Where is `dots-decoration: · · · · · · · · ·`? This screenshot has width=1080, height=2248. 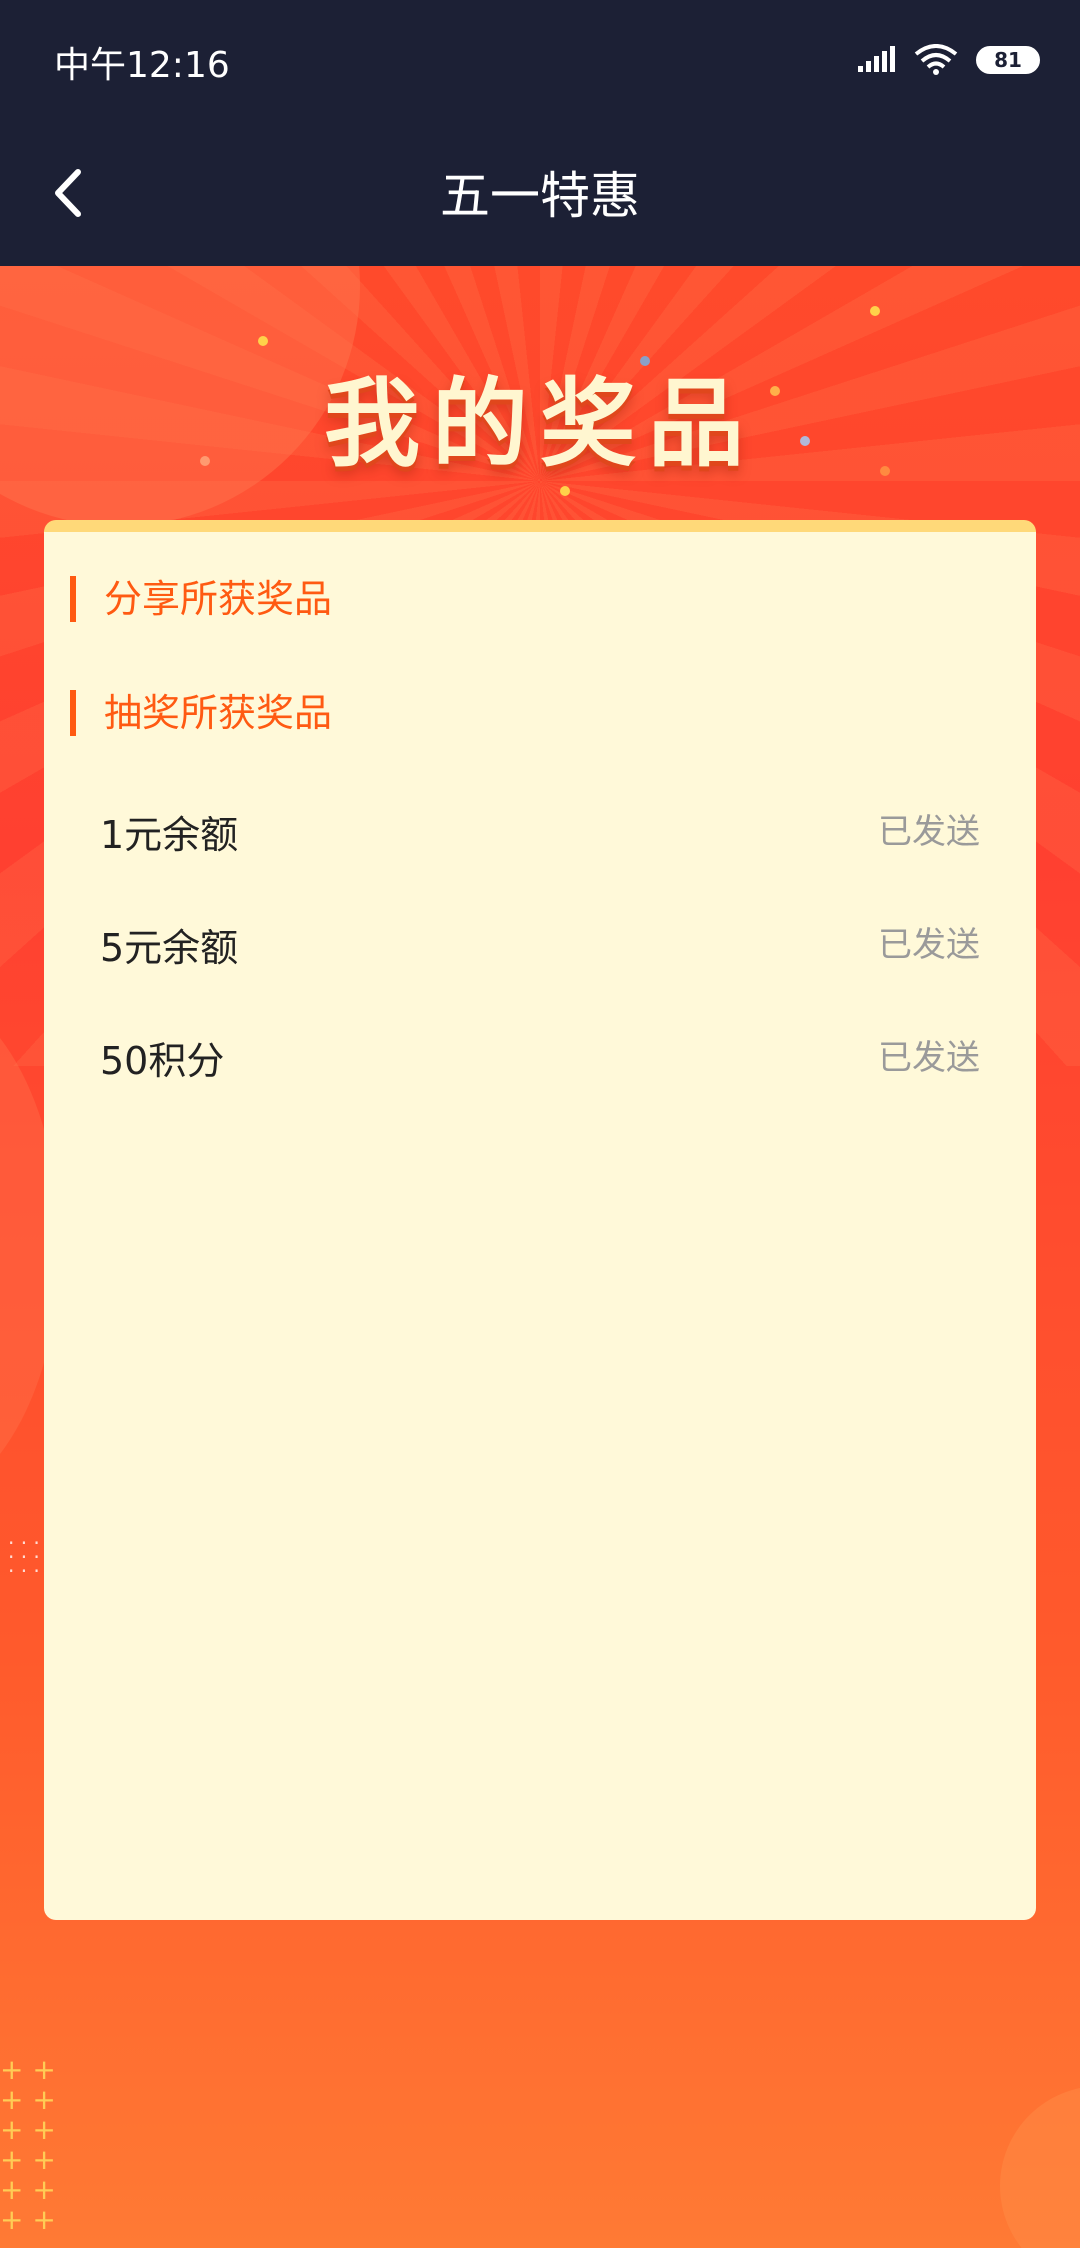
dots-decoration: · · · · · · · · · is located at coordinates (24, 1557).